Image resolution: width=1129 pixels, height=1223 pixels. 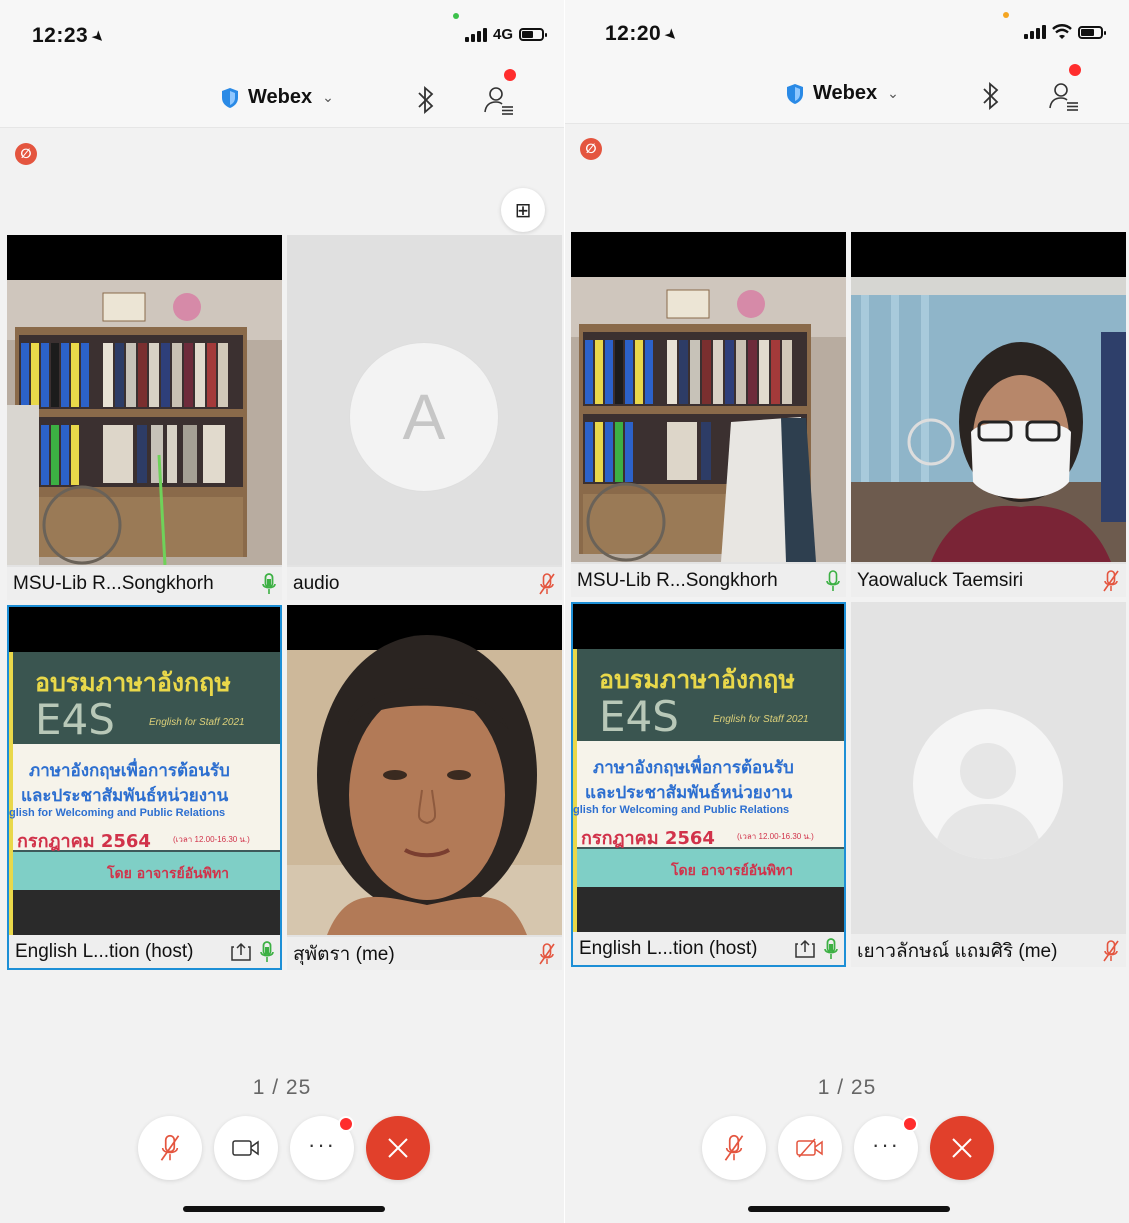 I want to click on battery-icon, so click(x=533, y=34).